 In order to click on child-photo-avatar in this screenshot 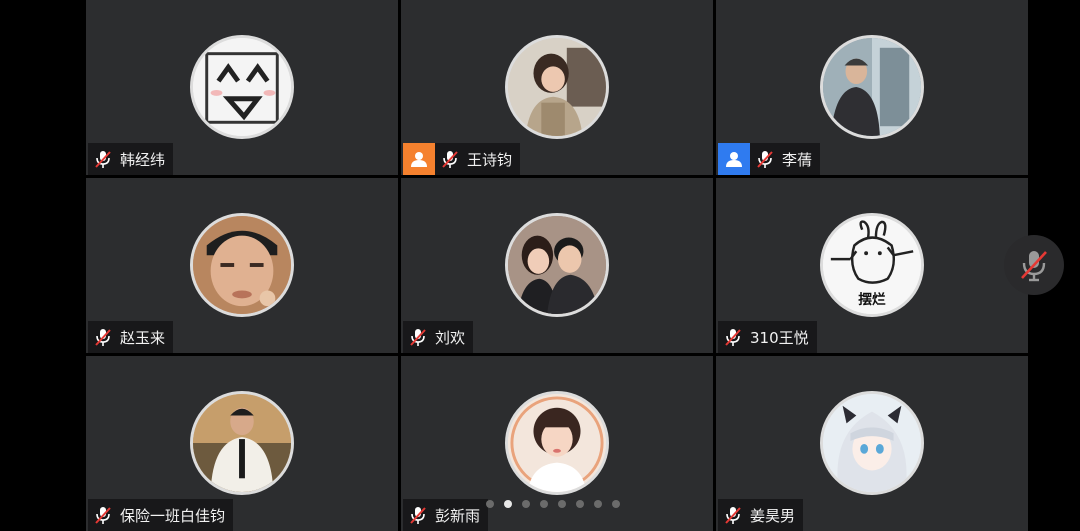, I will do `click(557, 87)`.